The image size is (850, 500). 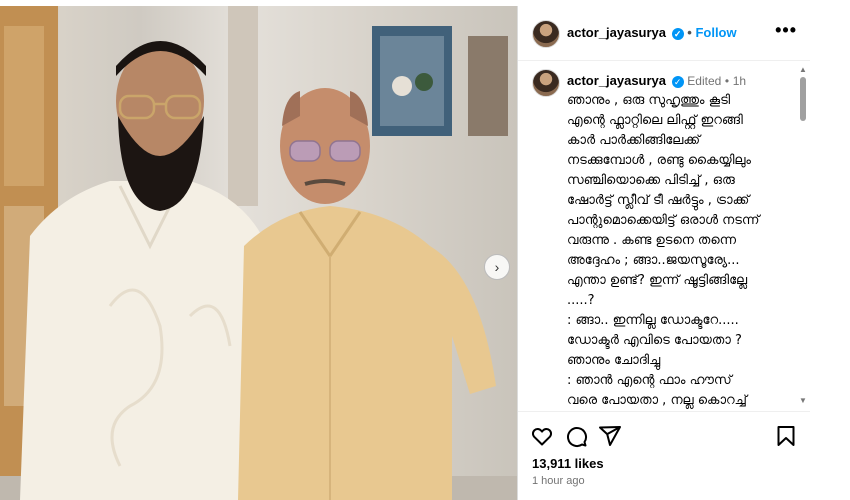 I want to click on post-header: actor_jayasurya ✓ • Follow •••, so click(x=664, y=33).